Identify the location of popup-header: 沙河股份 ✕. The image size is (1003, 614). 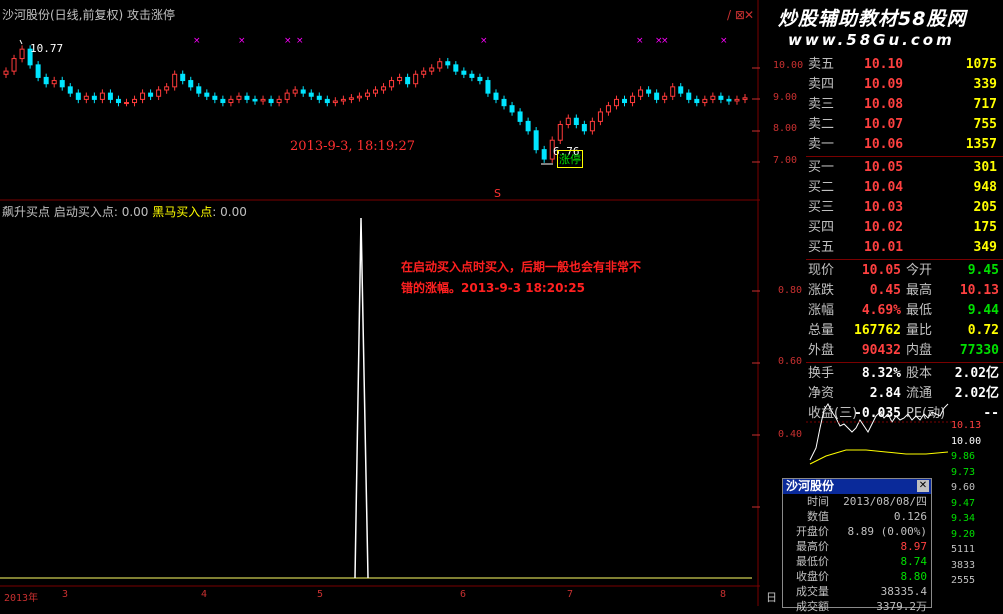
(857, 486).